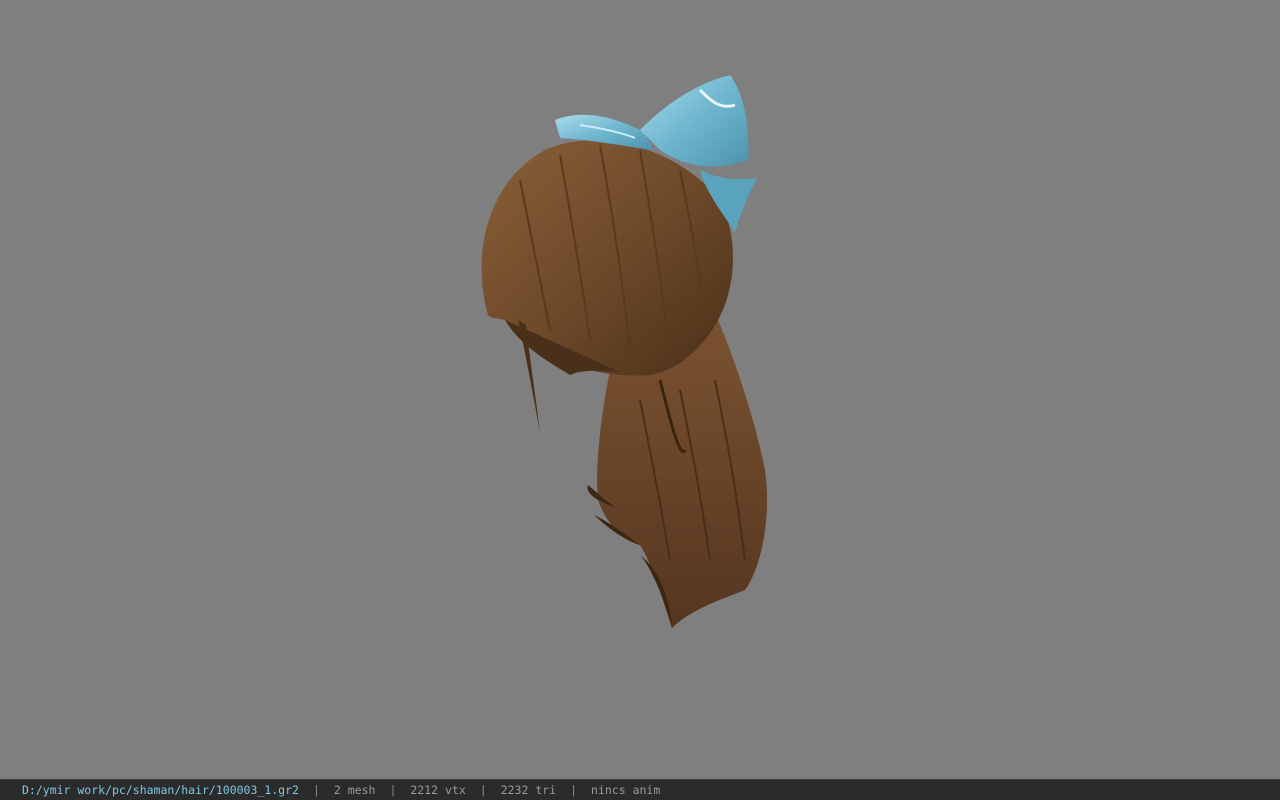  What do you see at coordinates (160, 790) in the screenshot?
I see `file-path: D:/ymir work/pc/shaman/hair/100003_1.gr2` at bounding box center [160, 790].